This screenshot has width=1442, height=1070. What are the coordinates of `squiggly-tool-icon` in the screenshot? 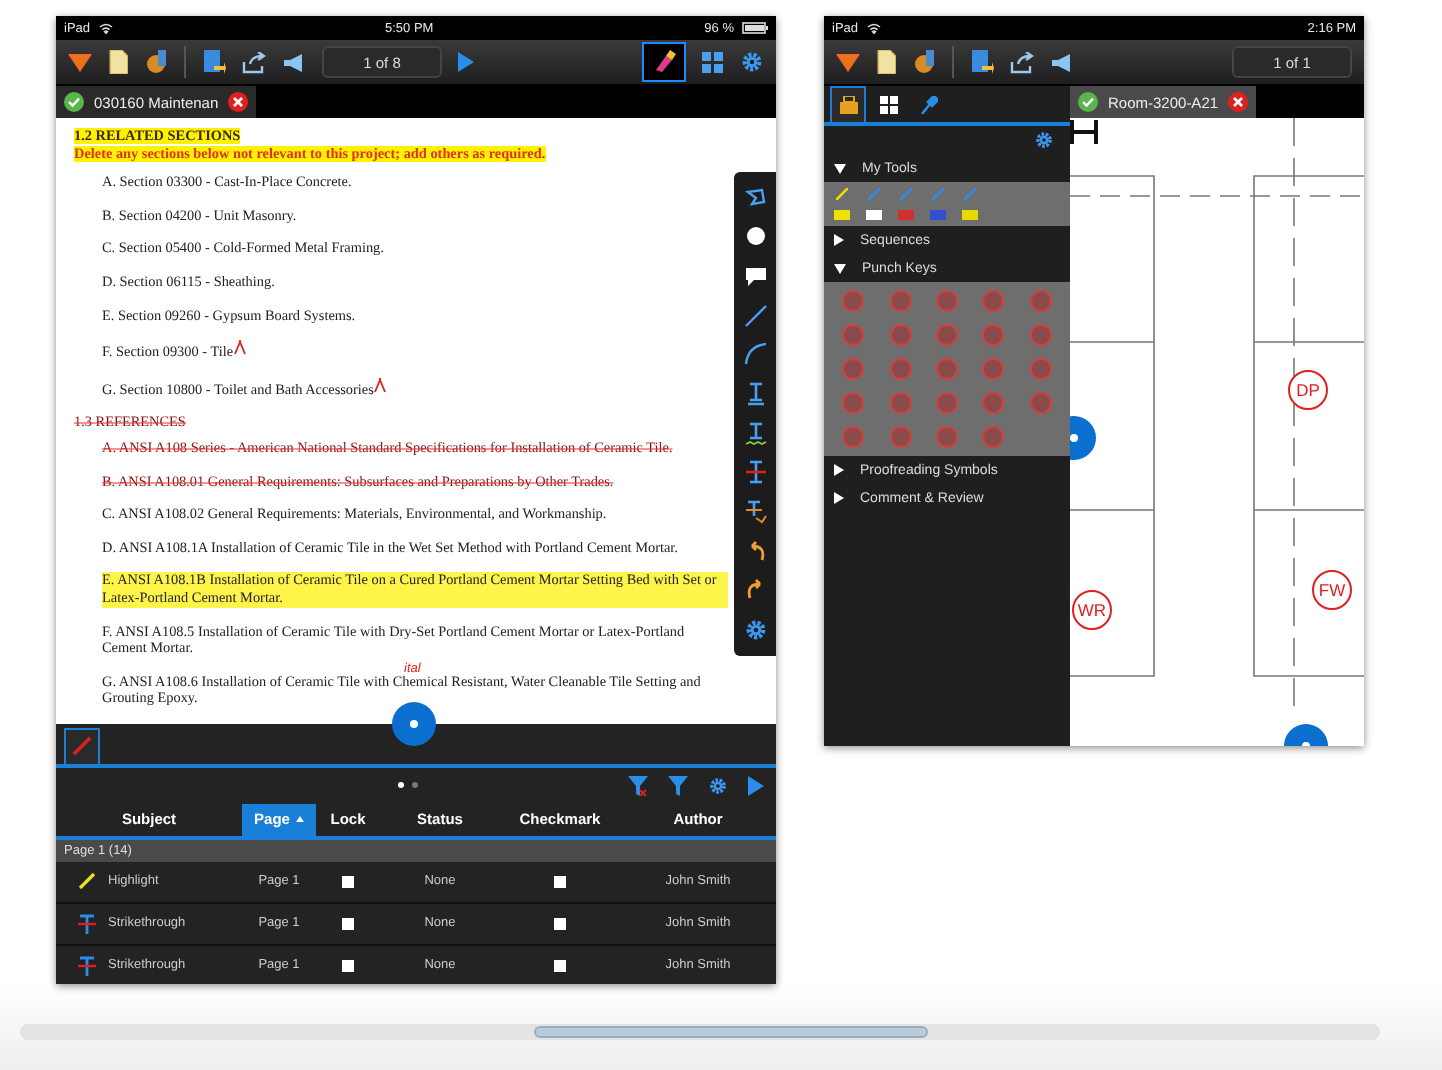 It's located at (755, 433).